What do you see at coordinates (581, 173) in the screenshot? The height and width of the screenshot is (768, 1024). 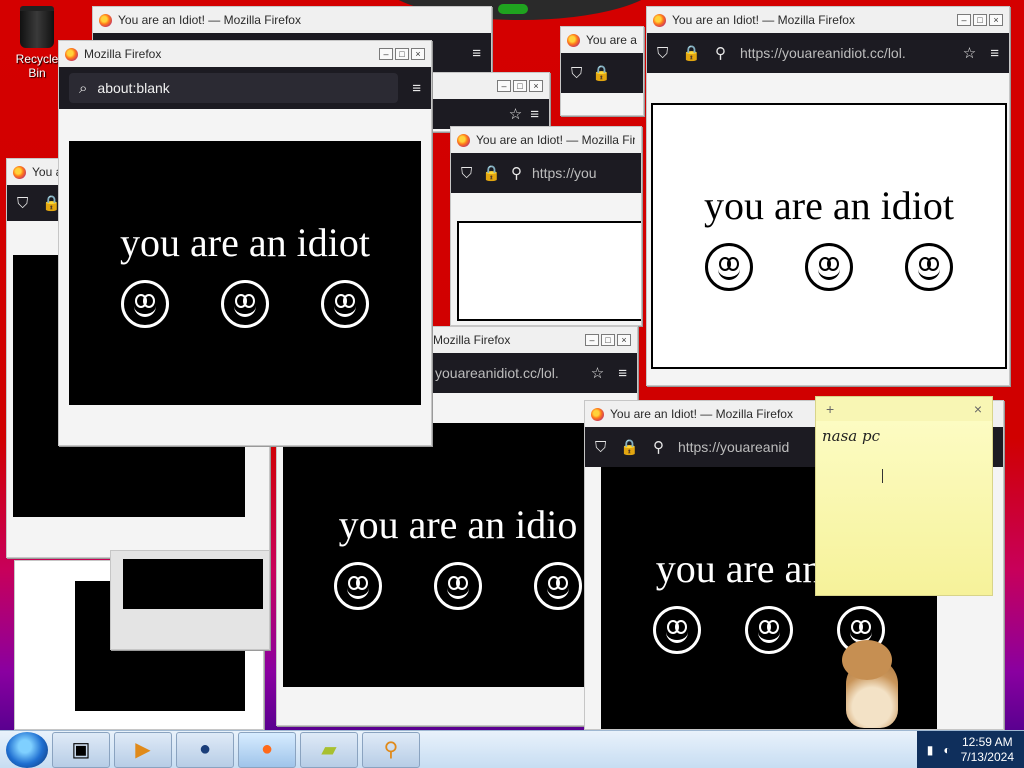 I see `url-text: https://you` at bounding box center [581, 173].